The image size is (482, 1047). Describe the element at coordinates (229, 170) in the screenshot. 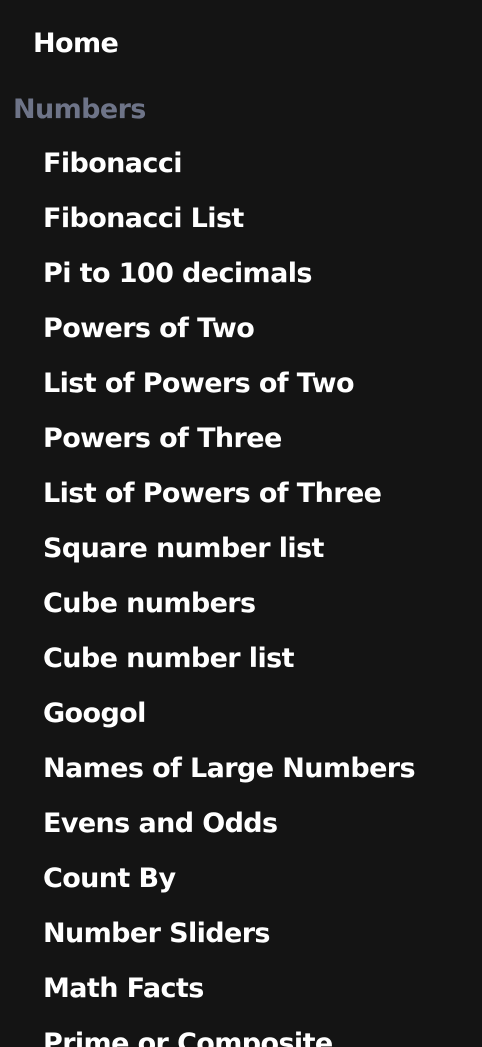

I see `nav-link-fibonacci: Fibonacci` at that location.